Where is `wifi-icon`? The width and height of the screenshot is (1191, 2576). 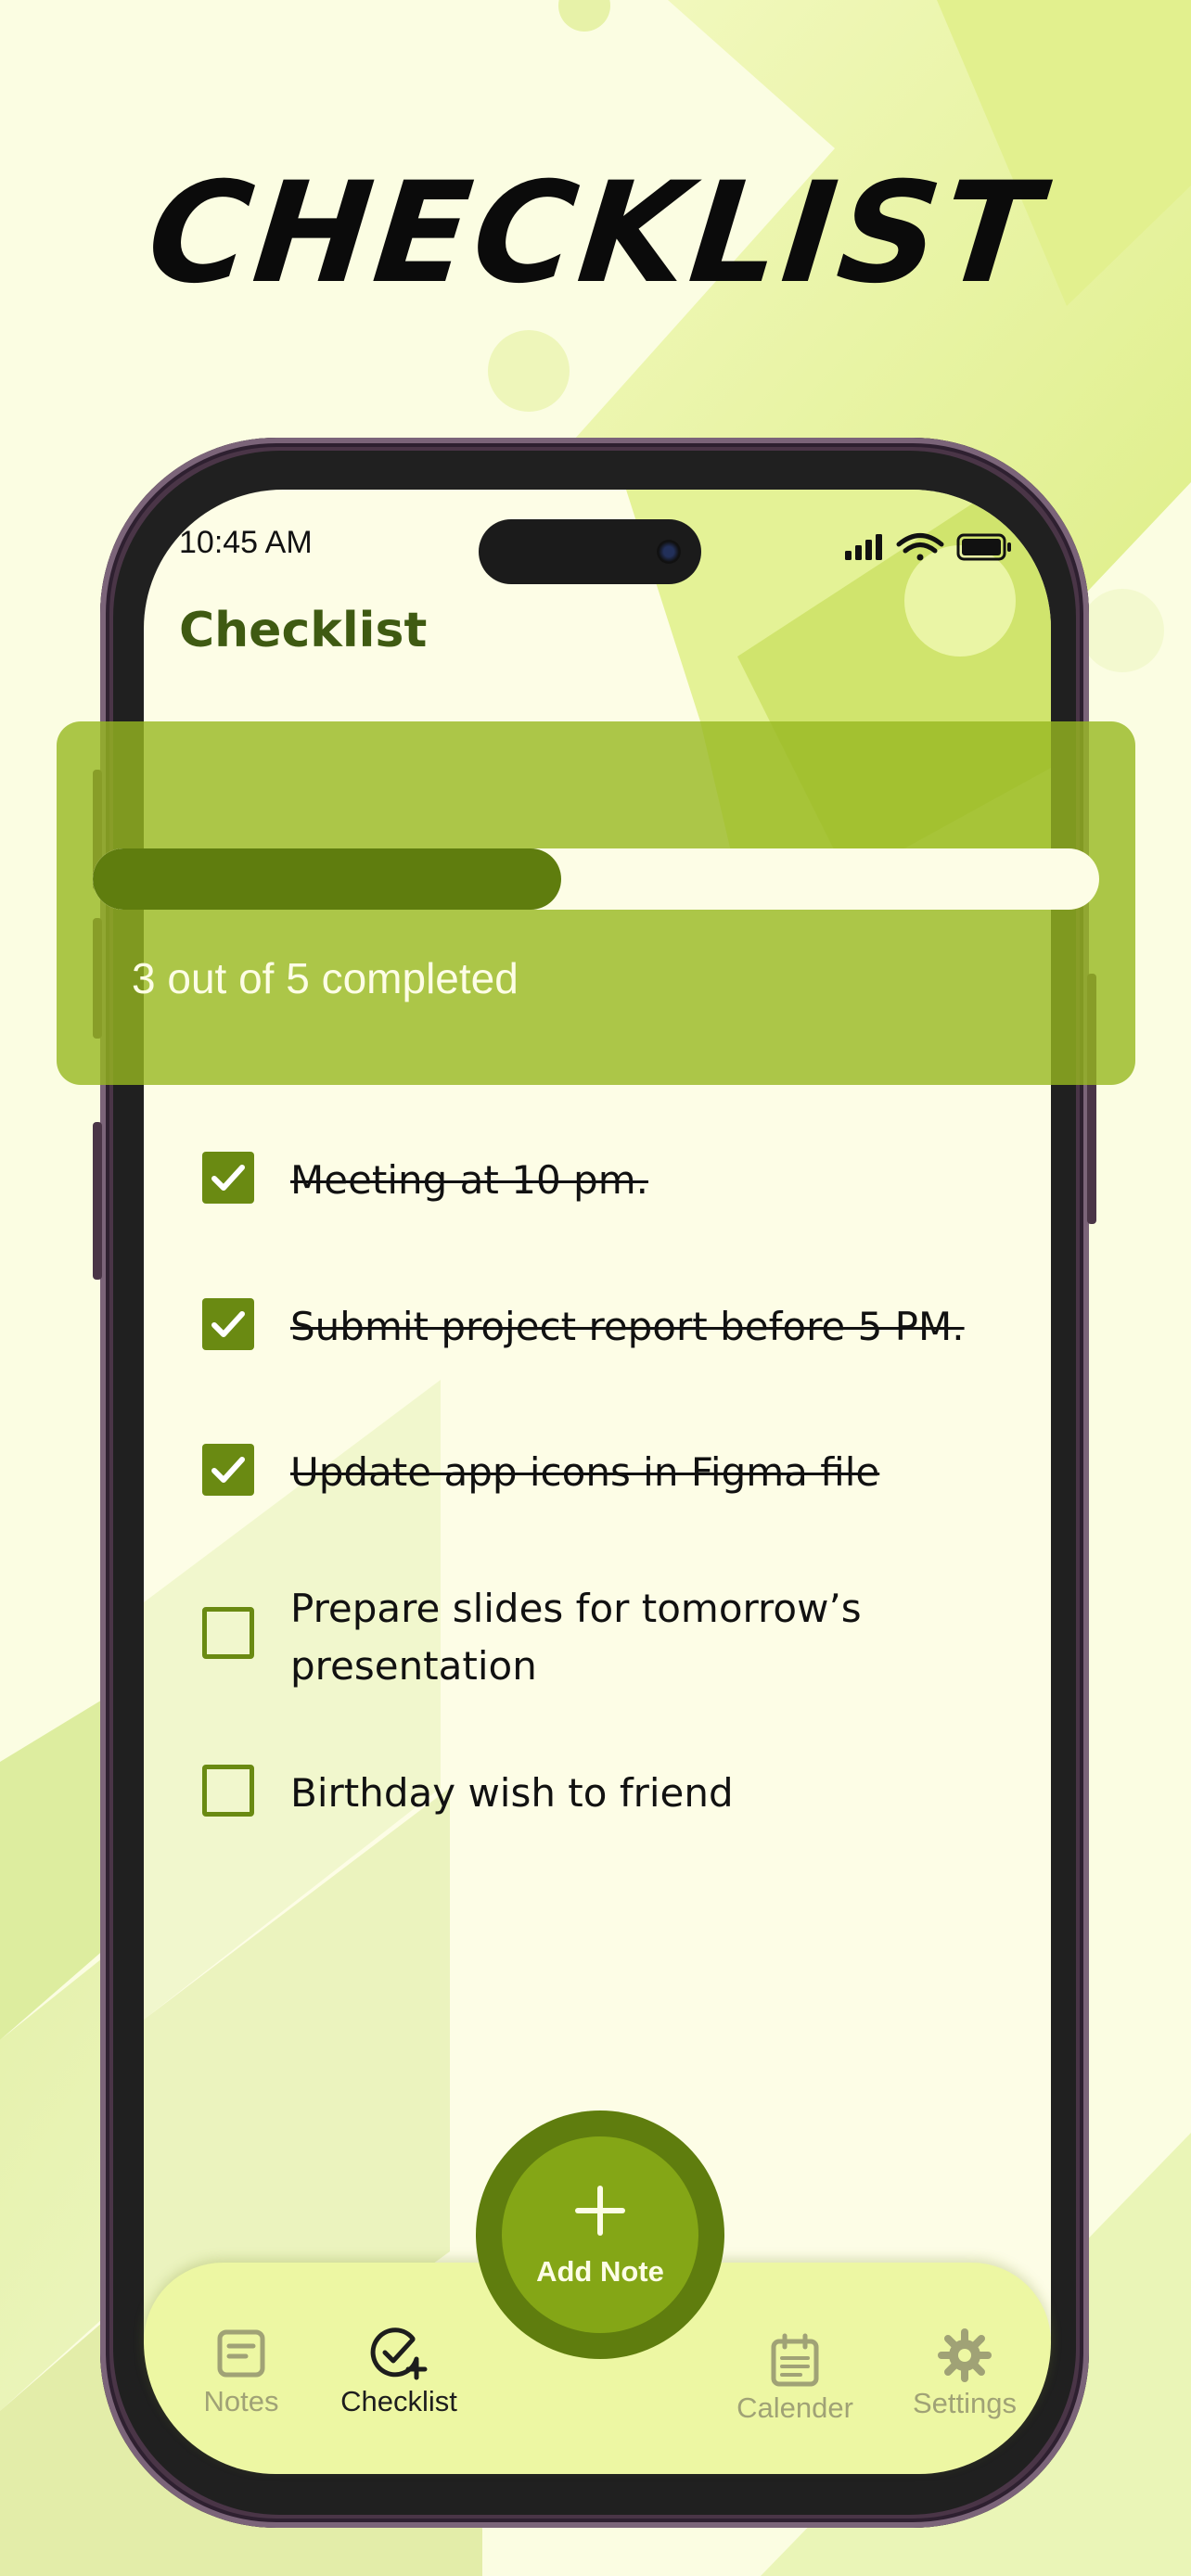 wifi-icon is located at coordinates (920, 547).